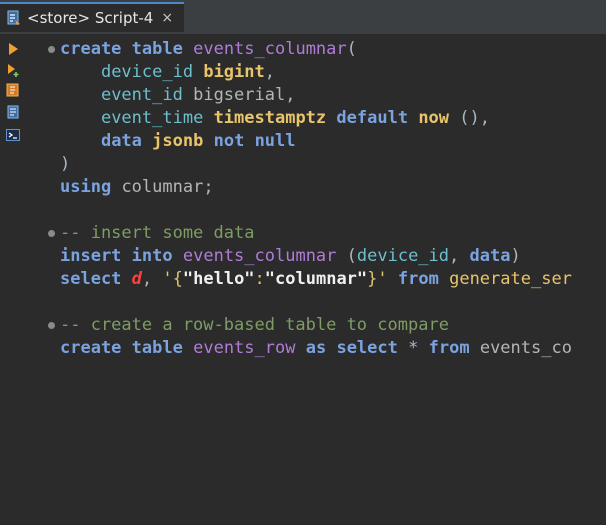 The image size is (606, 525). Describe the element at coordinates (152, 256) in the screenshot. I see `keyword: into` at that location.